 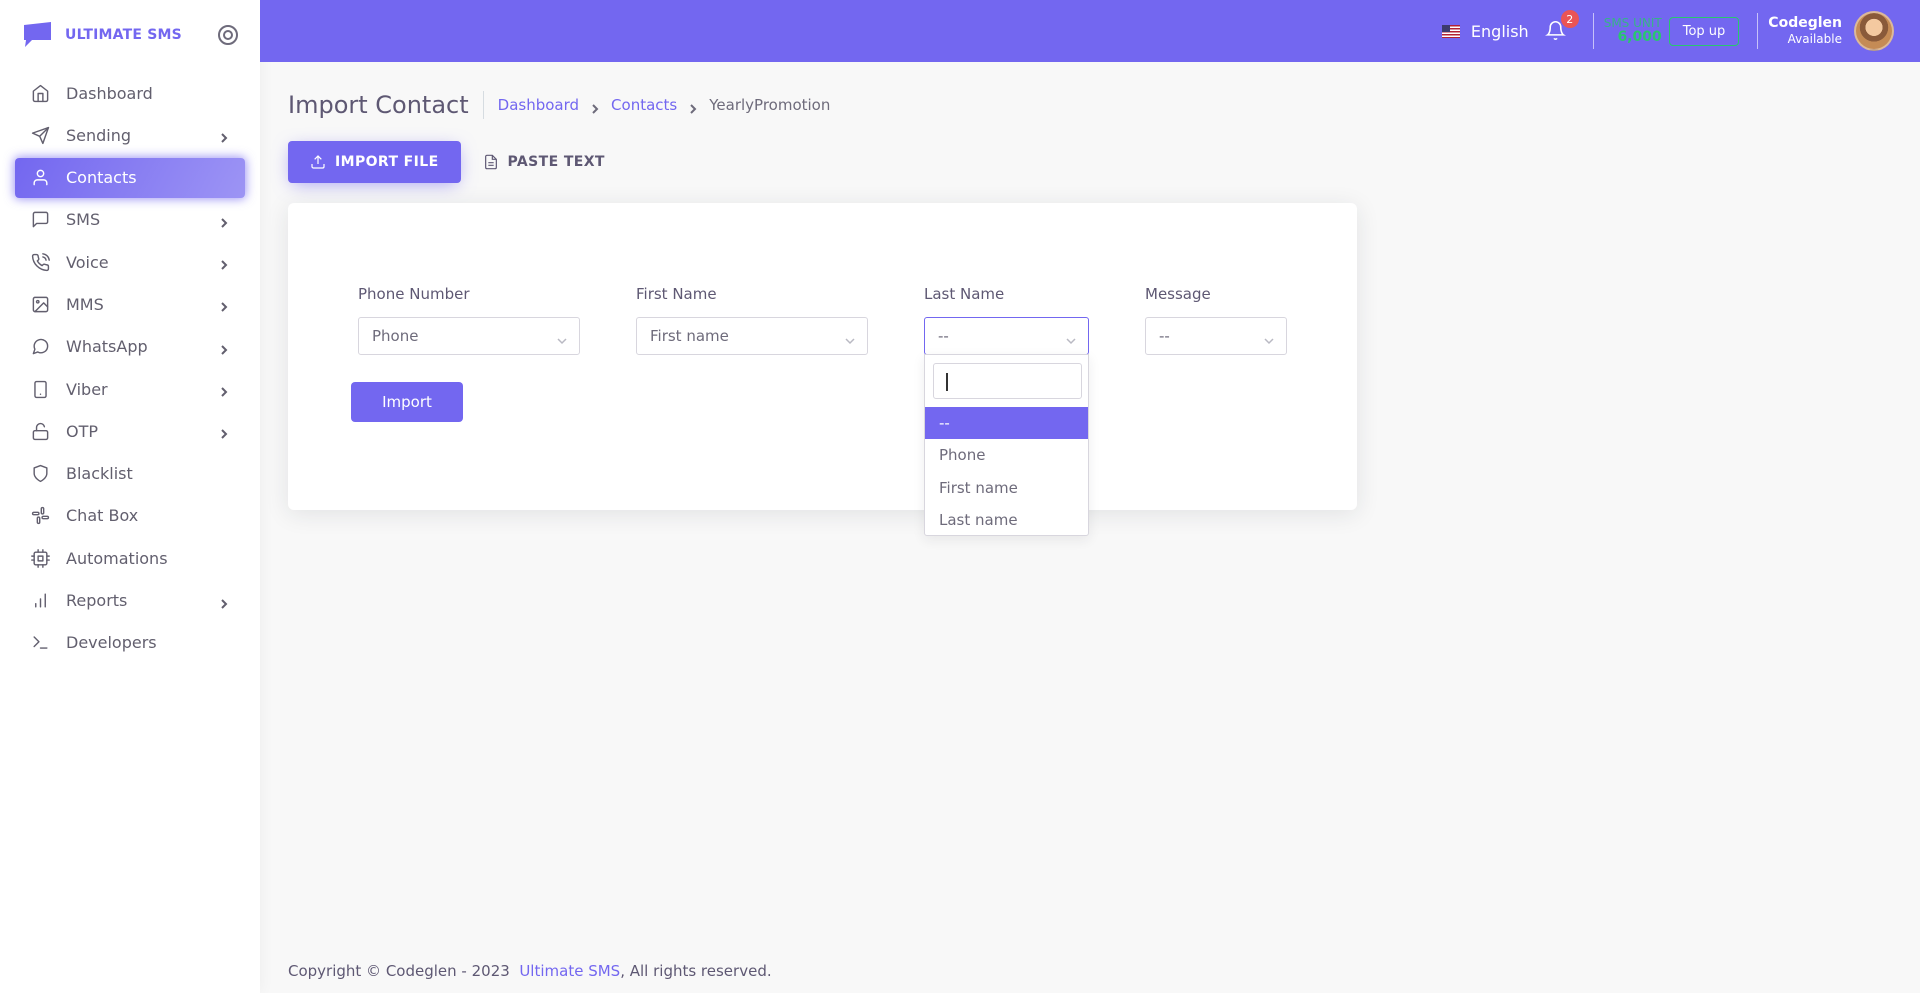 I want to click on sidebar-item-whatsapp: WhatsApp, so click(x=130, y=347).